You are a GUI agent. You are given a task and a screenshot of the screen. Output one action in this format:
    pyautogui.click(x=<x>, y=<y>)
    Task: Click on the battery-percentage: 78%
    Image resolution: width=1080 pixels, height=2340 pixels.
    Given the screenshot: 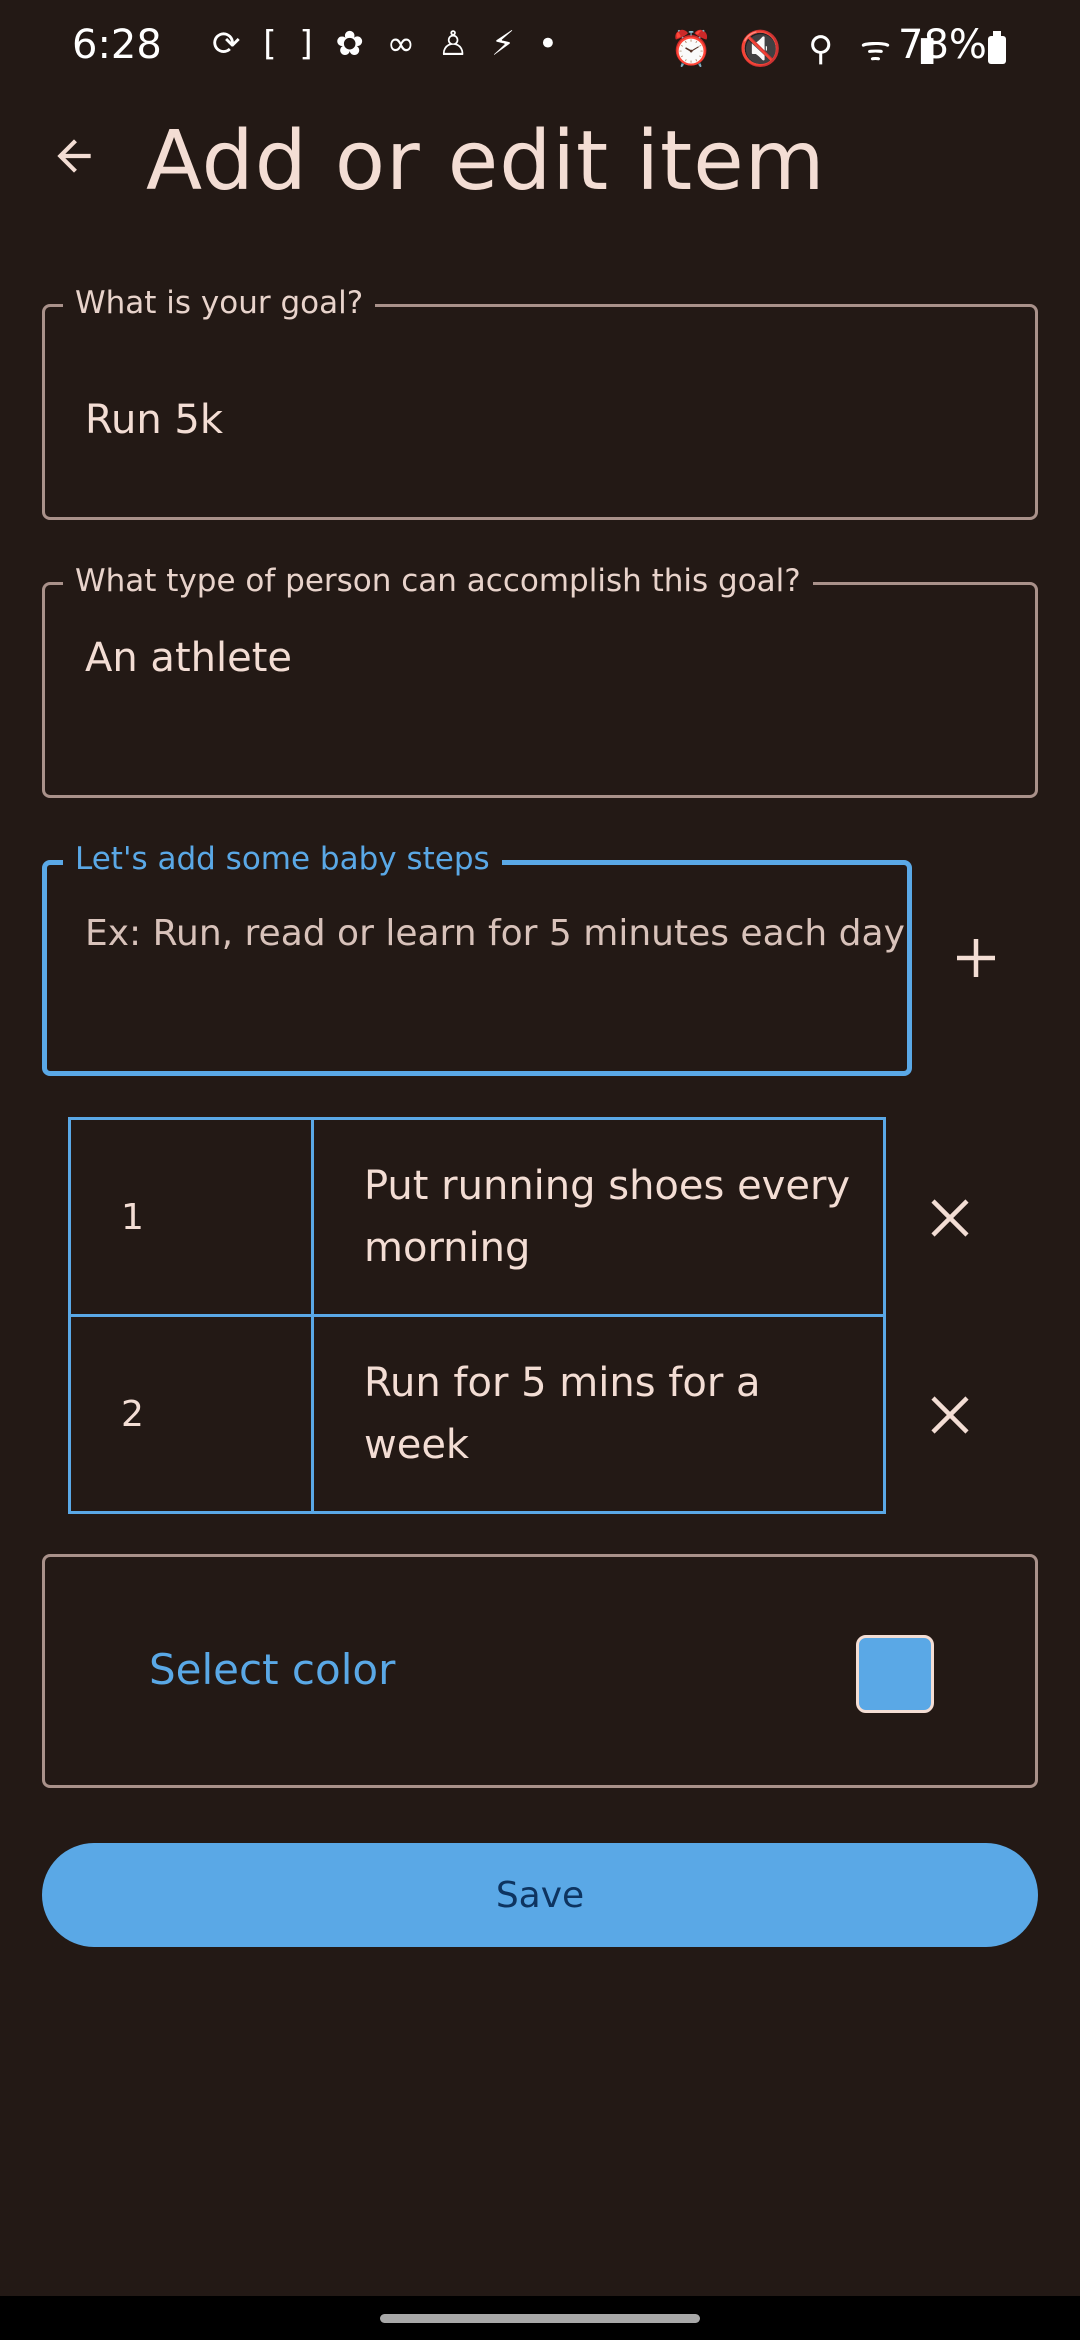 What is the action you would take?
    pyautogui.click(x=942, y=45)
    